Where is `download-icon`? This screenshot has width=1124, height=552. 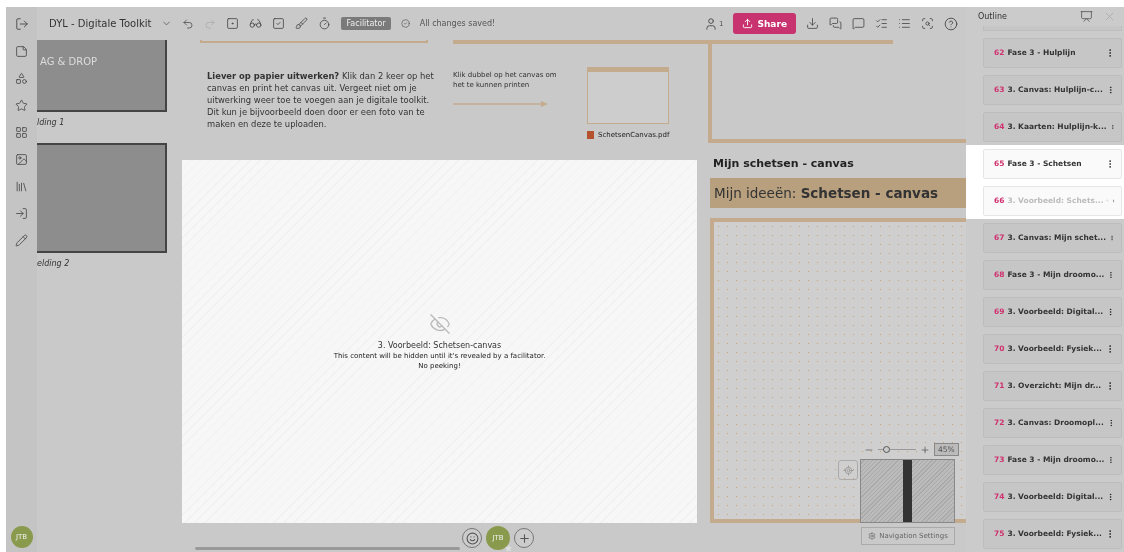
download-icon is located at coordinates (812, 23).